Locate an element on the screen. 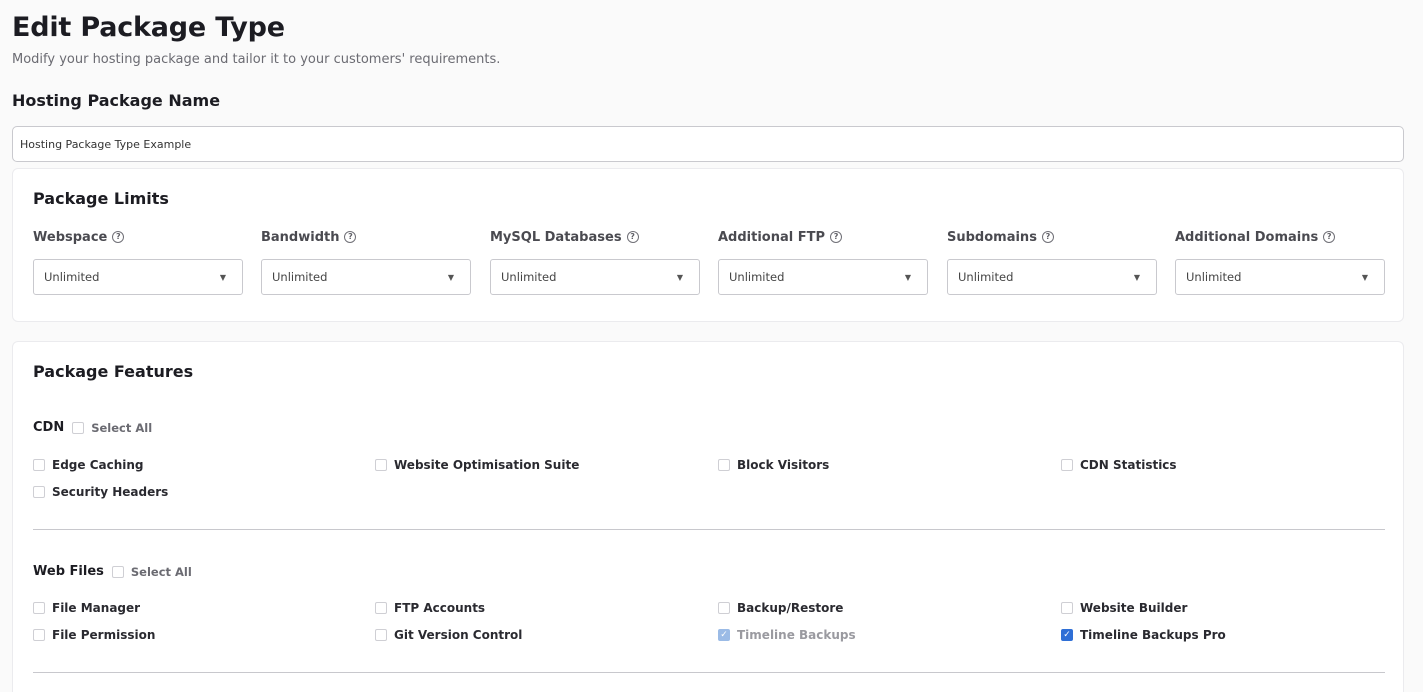 This screenshot has height=692, width=1423. feature-file-permission: File Permission is located at coordinates (94, 635).